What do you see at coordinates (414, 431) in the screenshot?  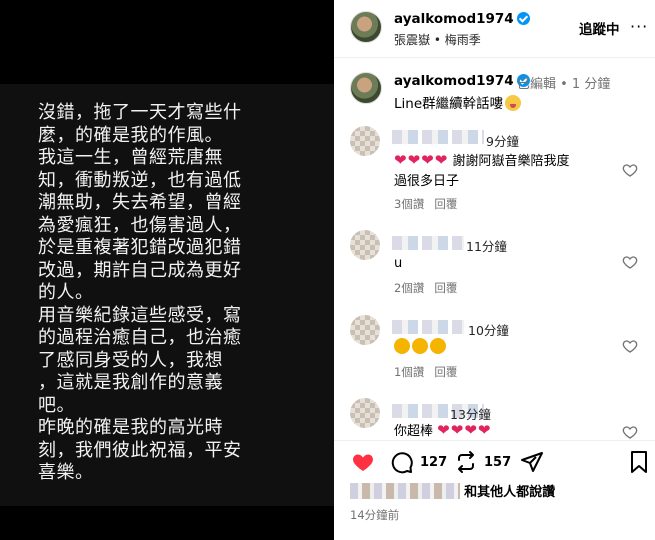 I see `comment-text-line: 你超棒` at bounding box center [414, 431].